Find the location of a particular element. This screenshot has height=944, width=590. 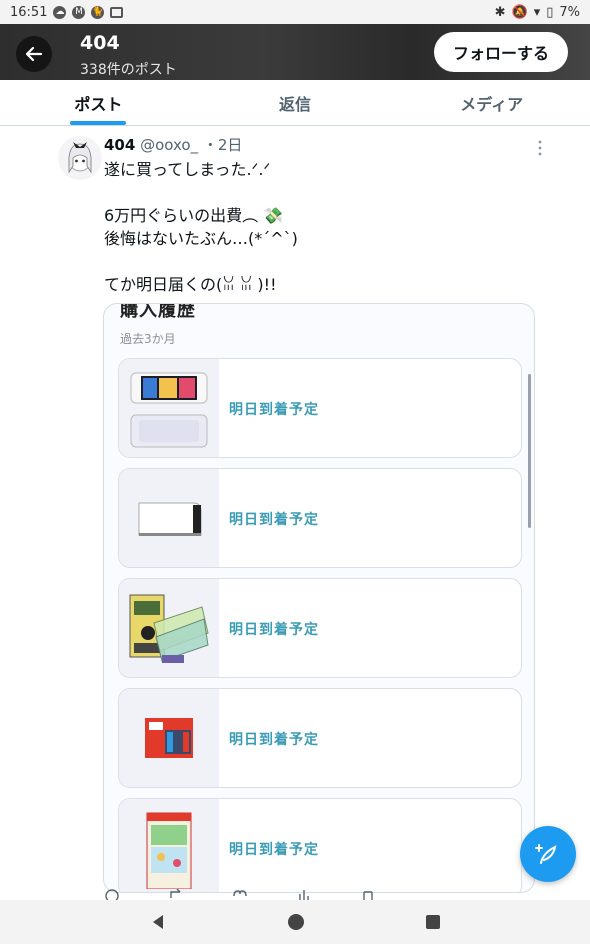

mute-icon: 🔕 is located at coordinates (519, 12).